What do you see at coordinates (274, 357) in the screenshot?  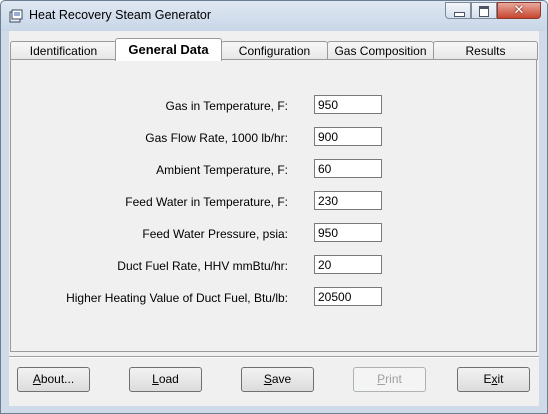 I see `button-separator` at bounding box center [274, 357].